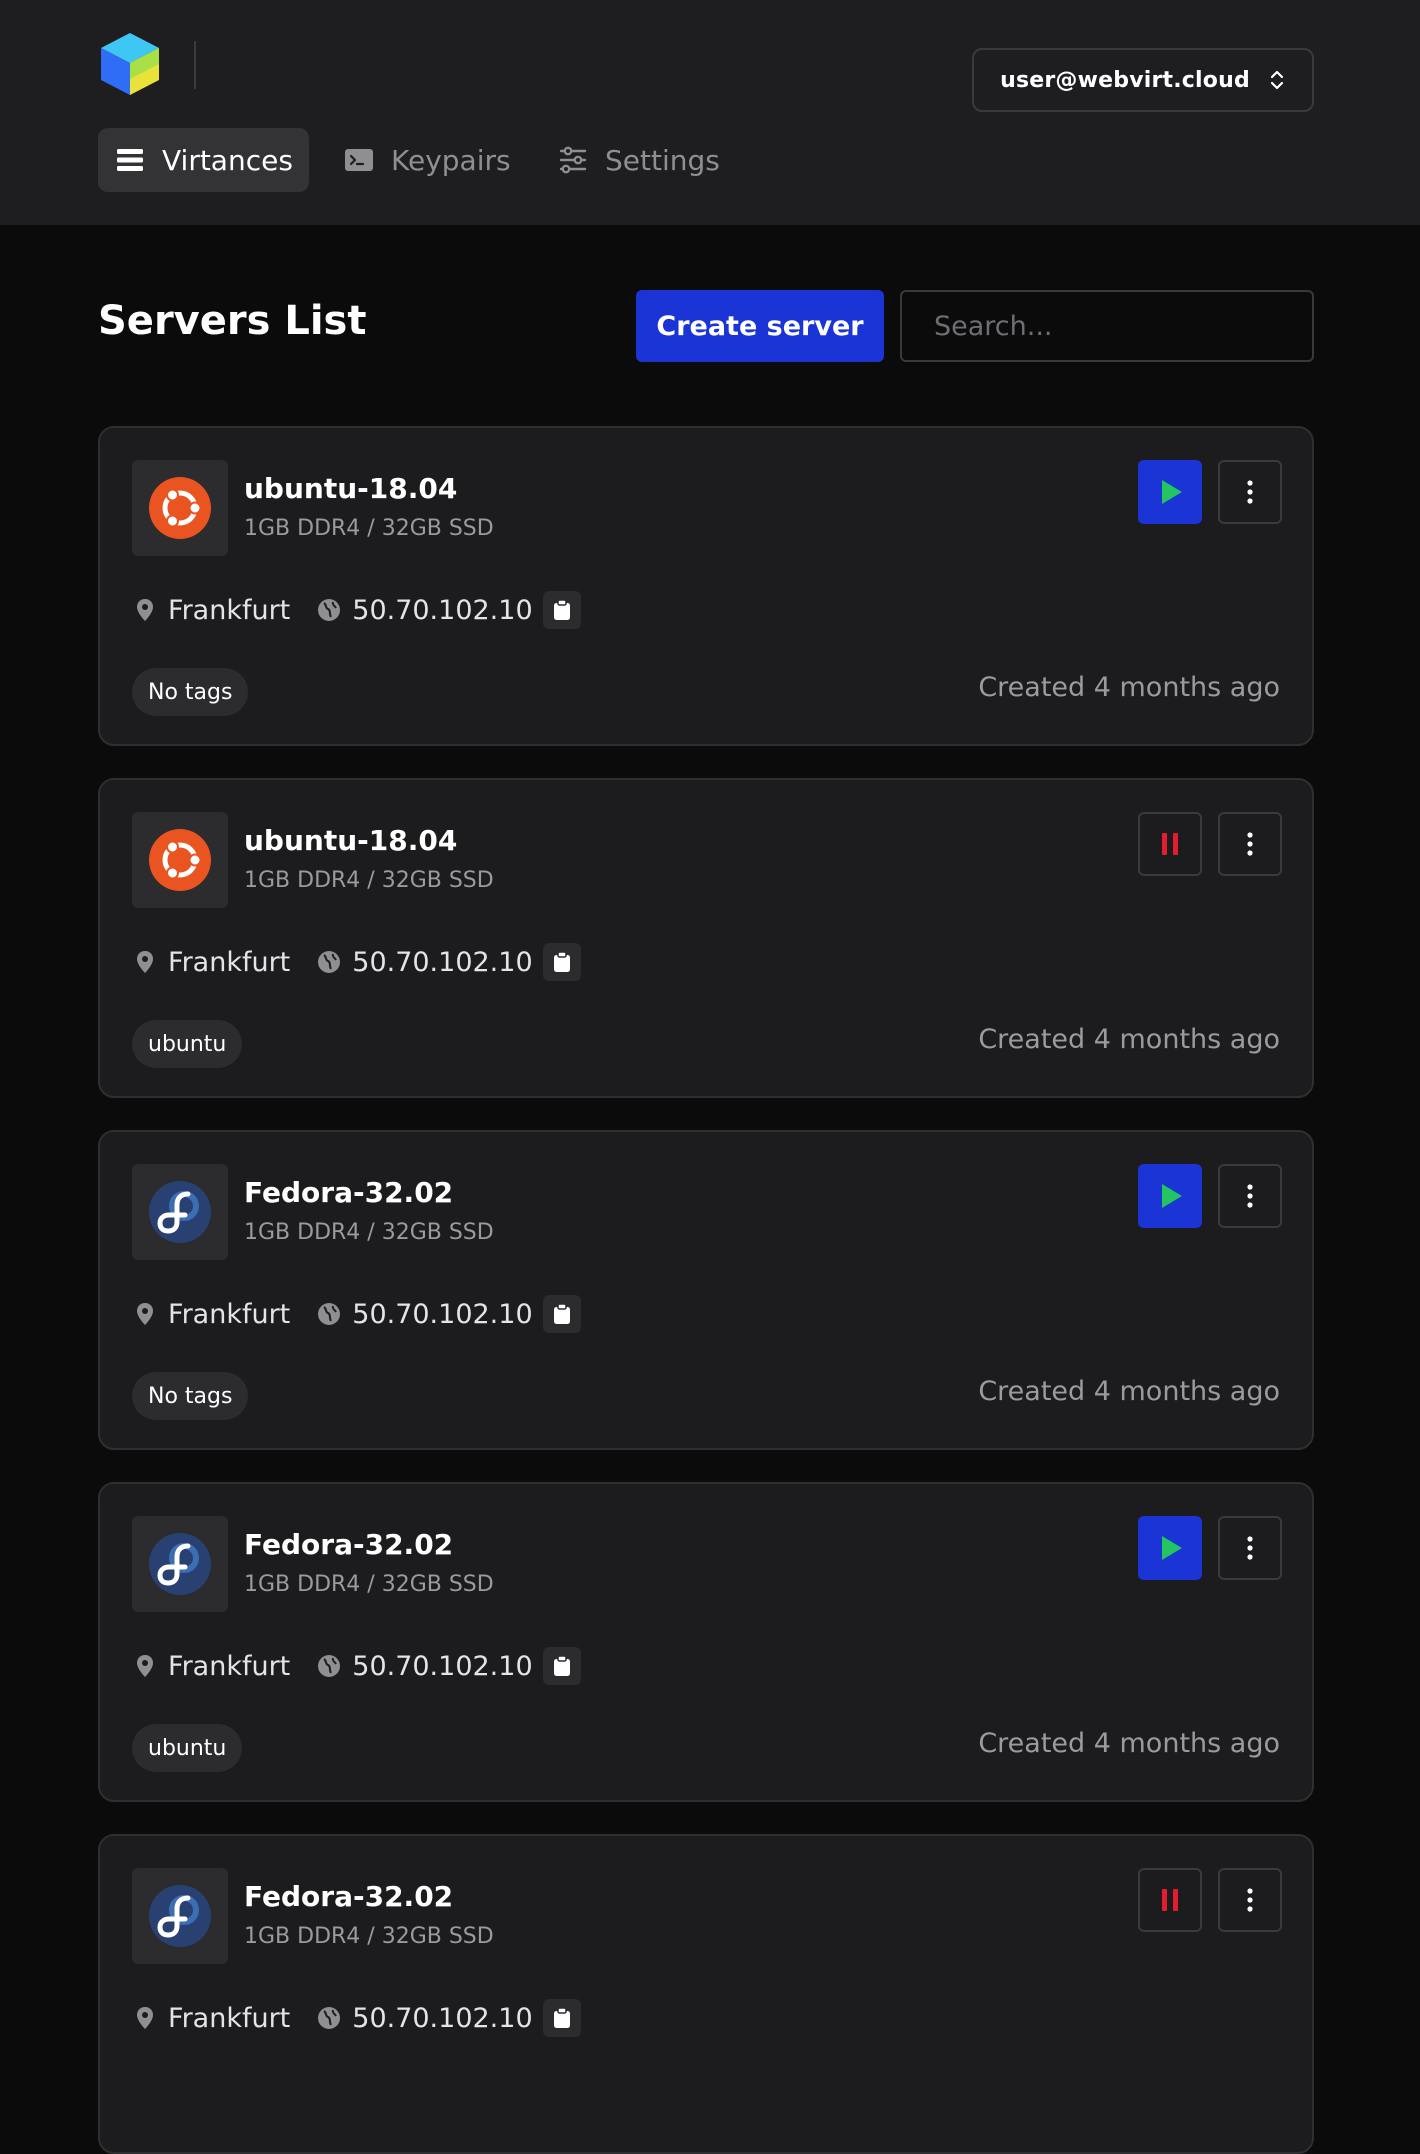  What do you see at coordinates (1107, 326) in the screenshot?
I see `search-input` at bounding box center [1107, 326].